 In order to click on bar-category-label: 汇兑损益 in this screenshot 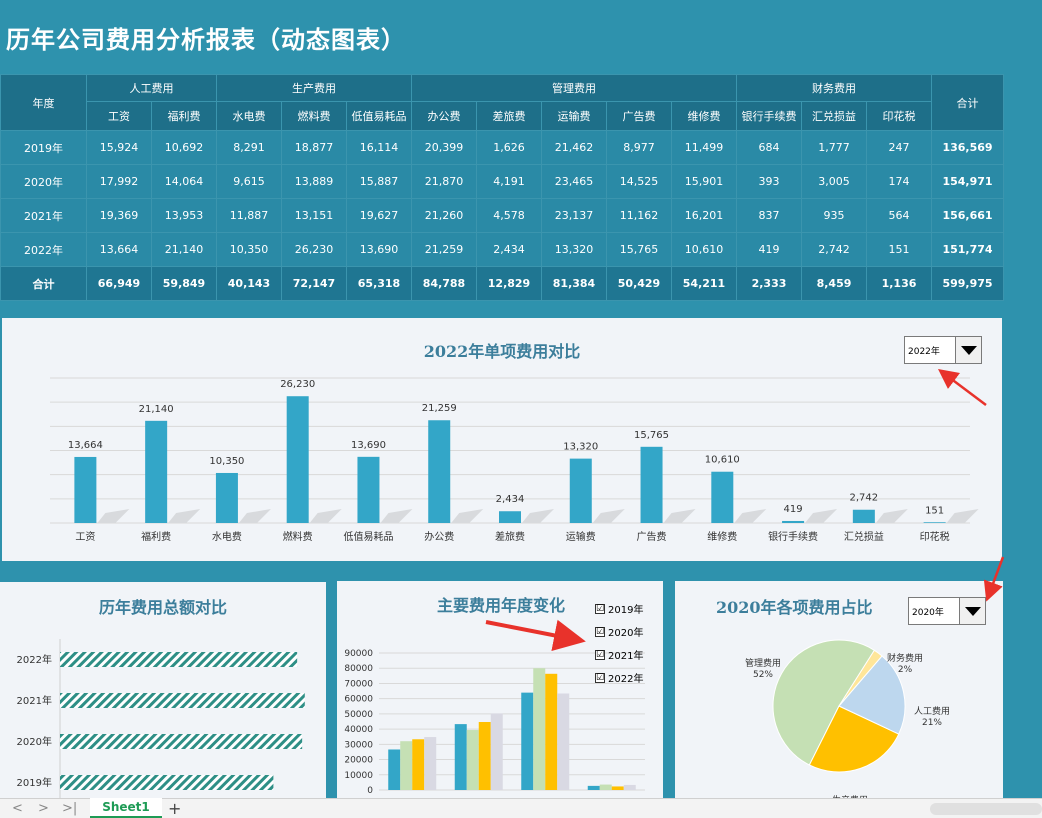, I will do `click(864, 536)`.